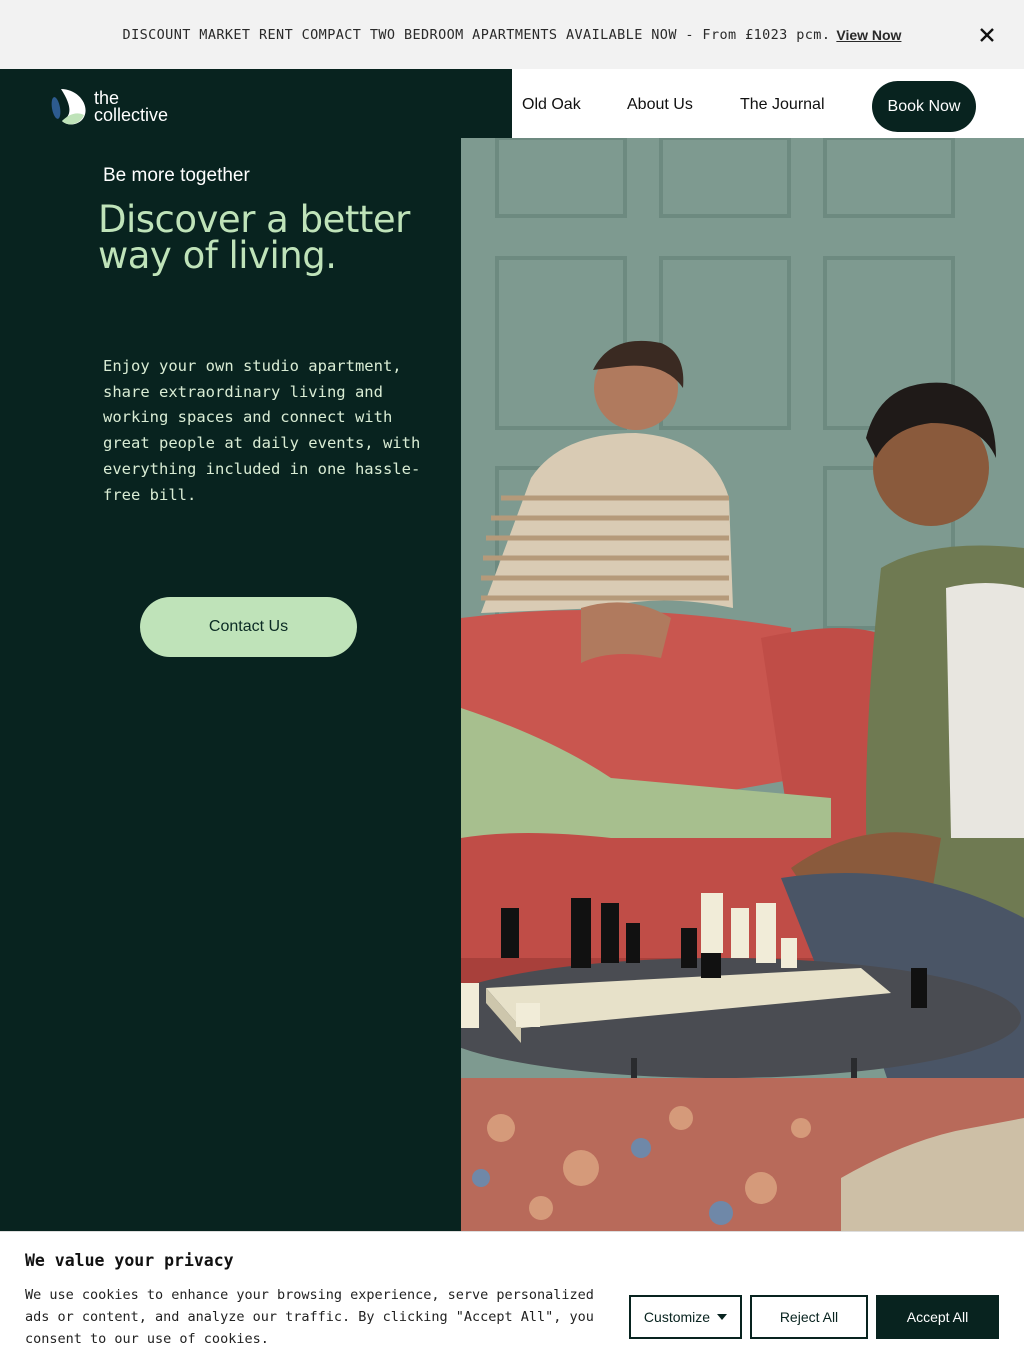 Image resolution: width=1024 pixels, height=1366 pixels. What do you see at coordinates (254, 237) in the screenshot?
I see `hero-headline: Discover a better way of living.` at bounding box center [254, 237].